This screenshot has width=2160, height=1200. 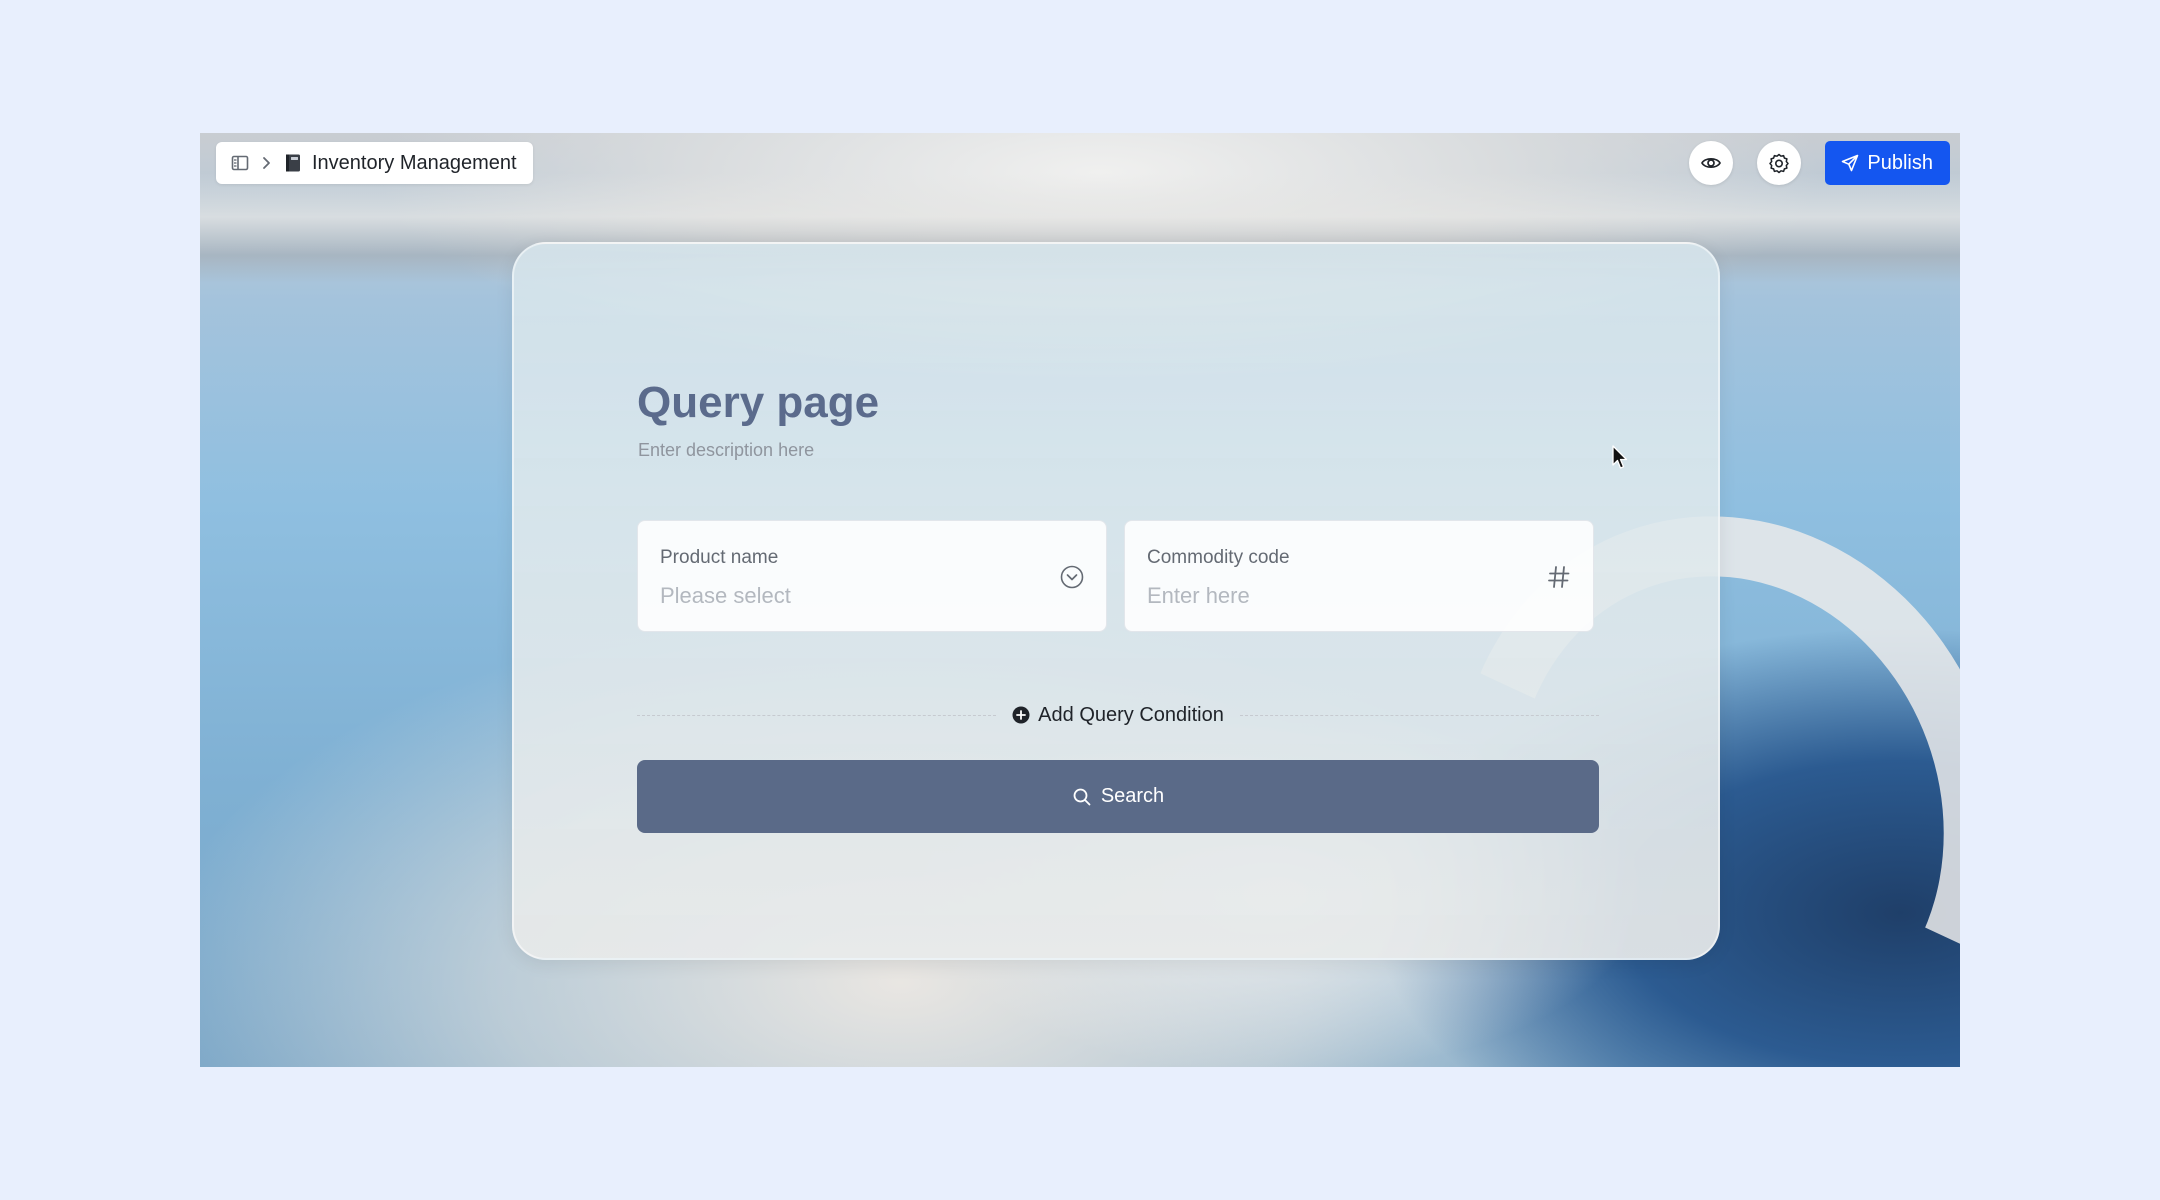 What do you see at coordinates (240, 163) in the screenshot?
I see `sidebar-toggle-icon` at bounding box center [240, 163].